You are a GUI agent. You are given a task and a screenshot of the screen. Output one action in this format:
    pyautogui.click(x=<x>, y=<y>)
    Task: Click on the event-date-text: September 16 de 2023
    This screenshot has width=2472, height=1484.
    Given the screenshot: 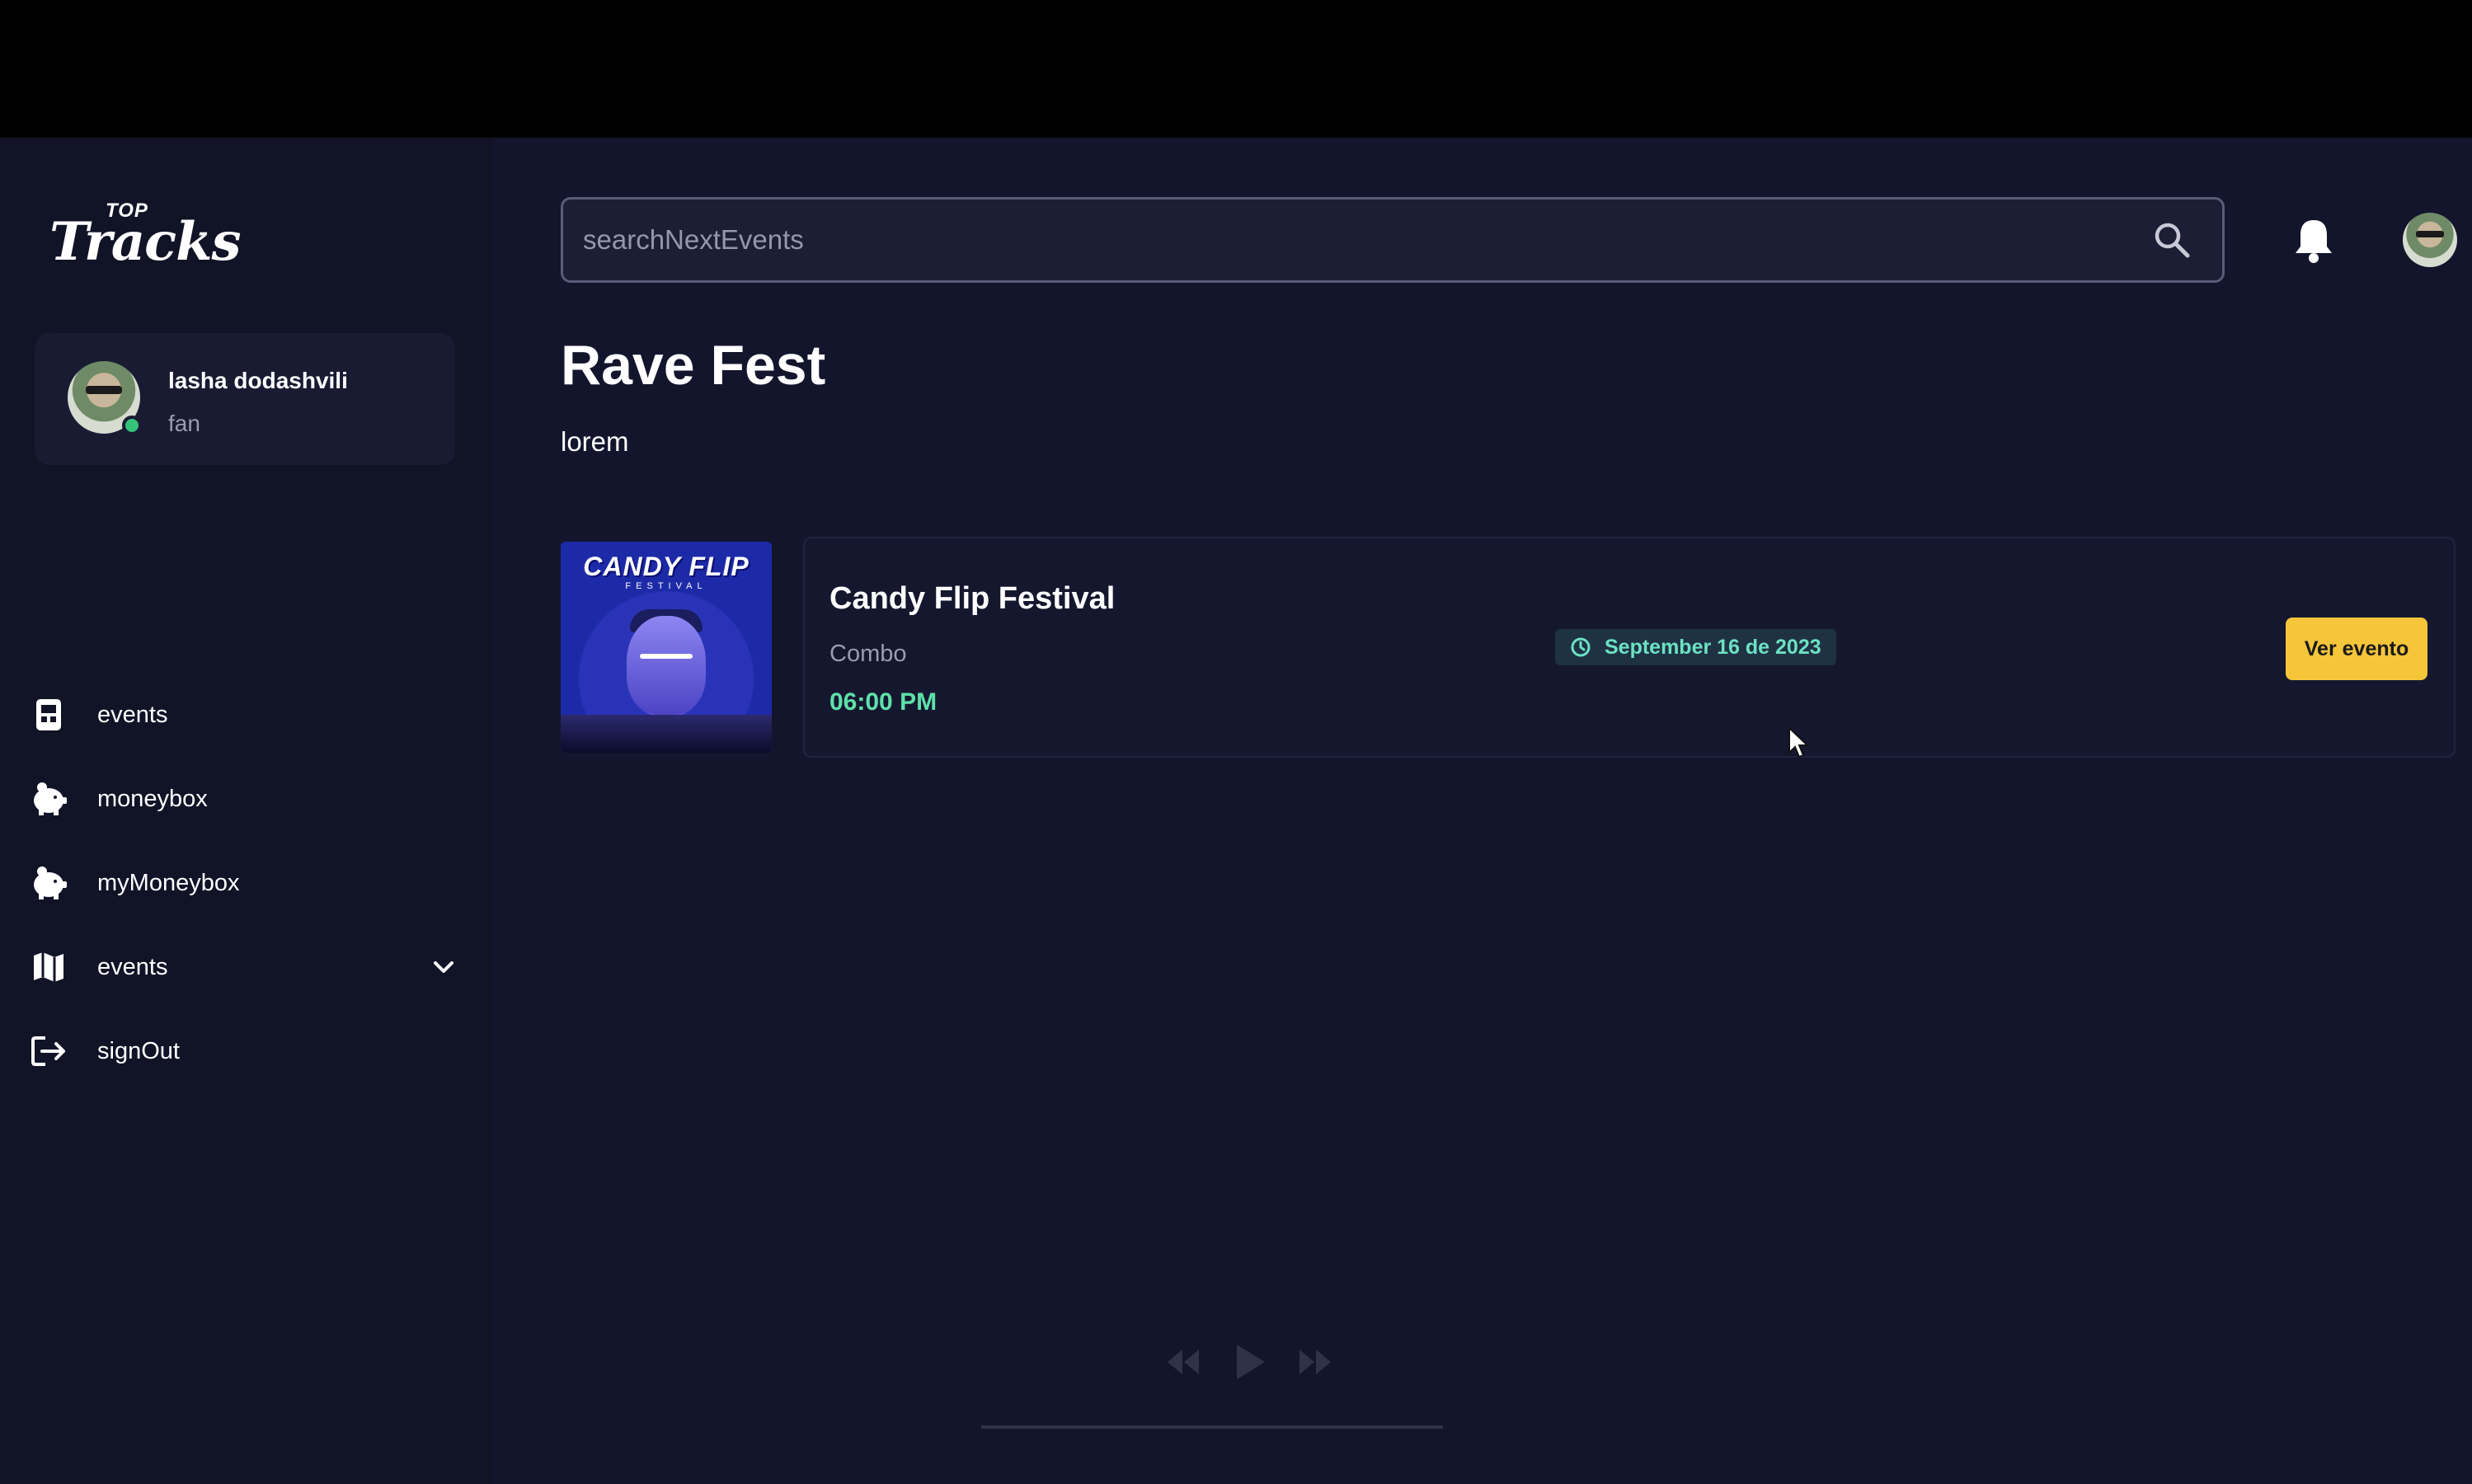 What is the action you would take?
    pyautogui.click(x=1713, y=647)
    